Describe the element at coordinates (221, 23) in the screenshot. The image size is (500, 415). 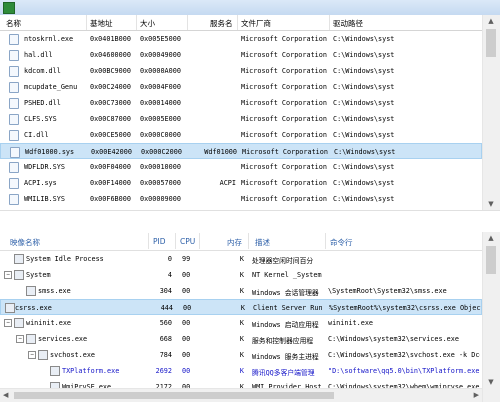
I see `col-service: 服务名` at that location.